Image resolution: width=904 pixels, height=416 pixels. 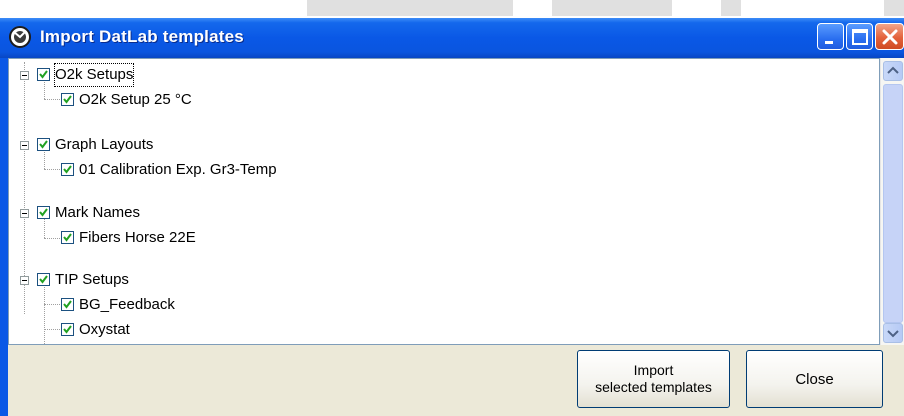 I want to click on tree-item: O2k Setup 25 °C, so click(x=439, y=100).